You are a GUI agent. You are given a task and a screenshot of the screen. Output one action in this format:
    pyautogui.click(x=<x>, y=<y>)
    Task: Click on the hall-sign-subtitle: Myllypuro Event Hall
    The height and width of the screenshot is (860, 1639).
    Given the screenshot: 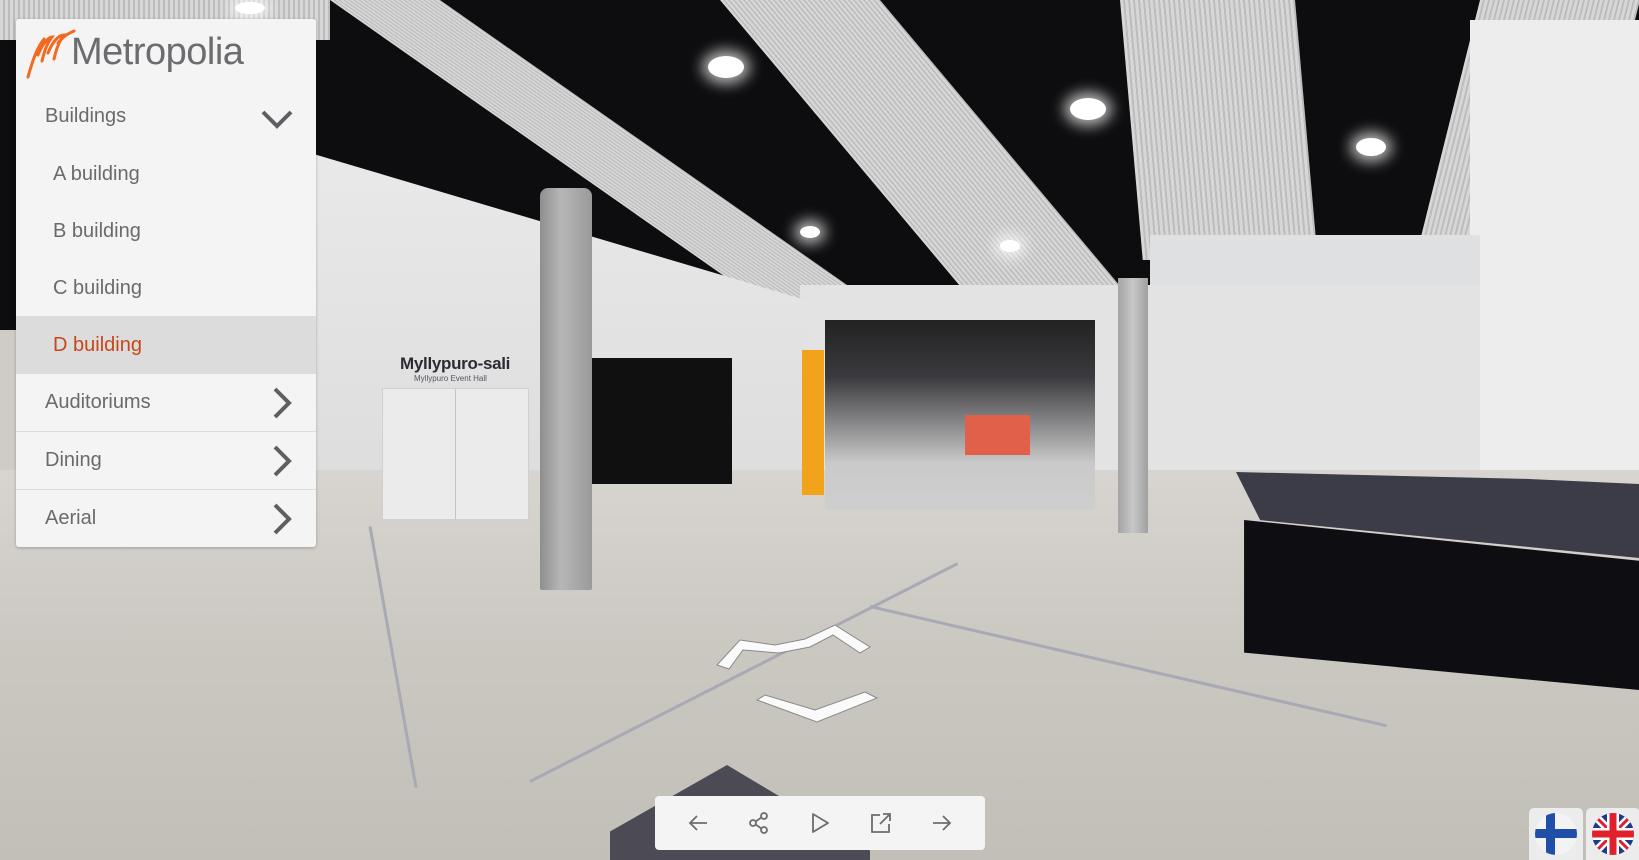 What is the action you would take?
    pyautogui.click(x=450, y=378)
    